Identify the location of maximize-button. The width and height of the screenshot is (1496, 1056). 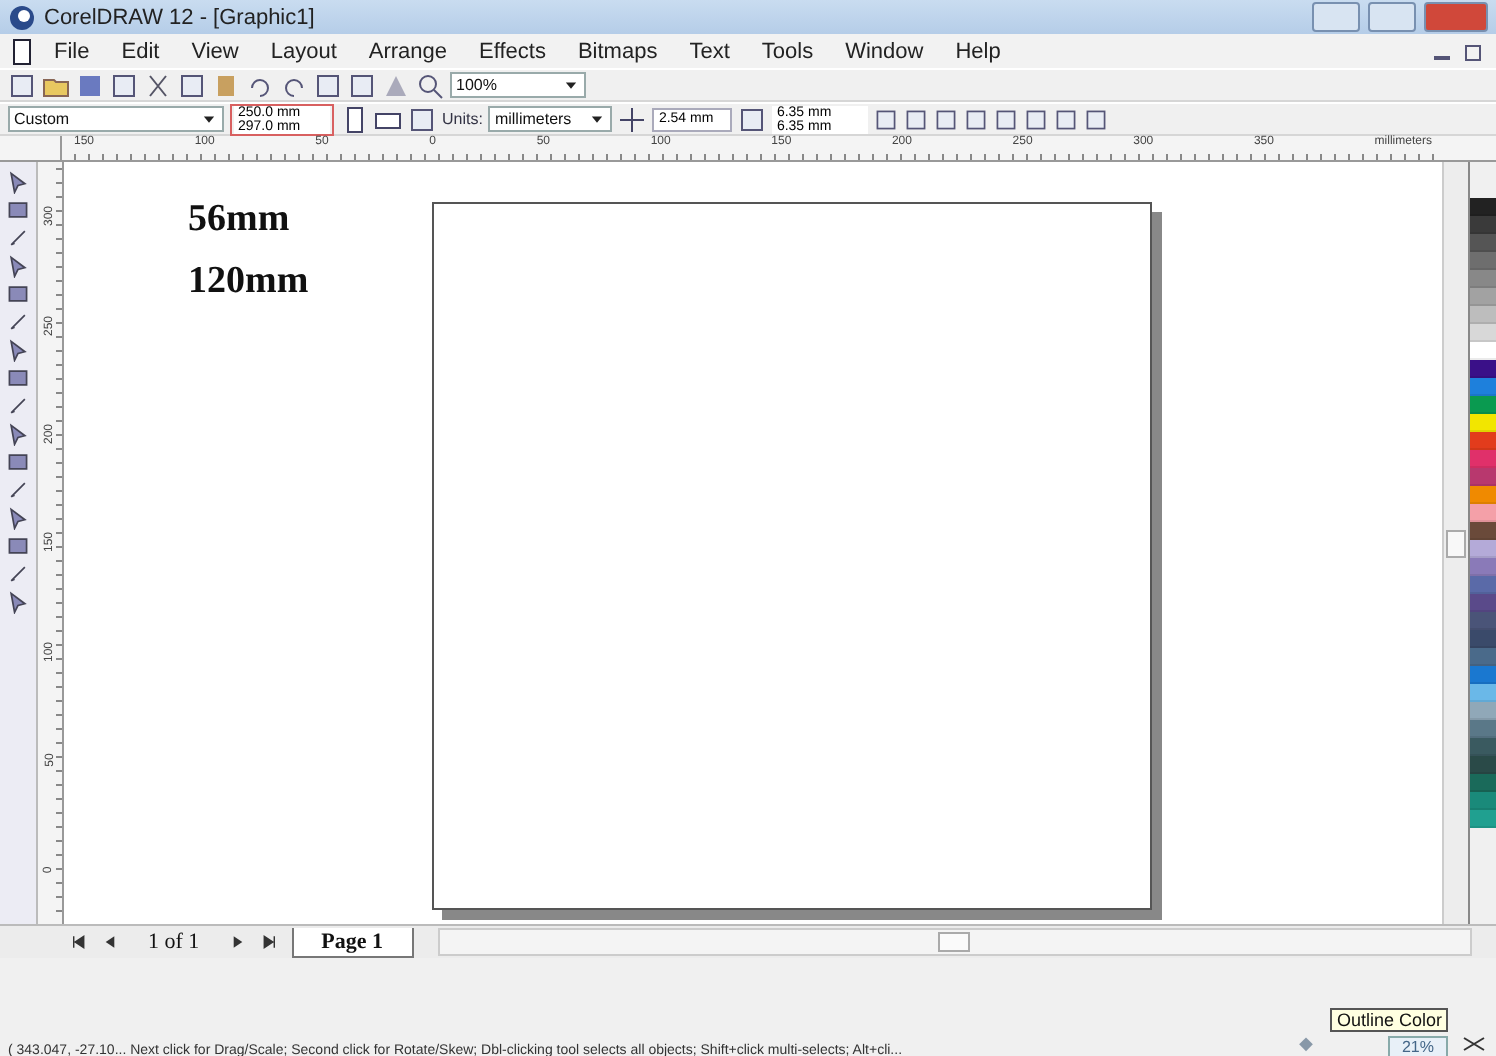
(1392, 17).